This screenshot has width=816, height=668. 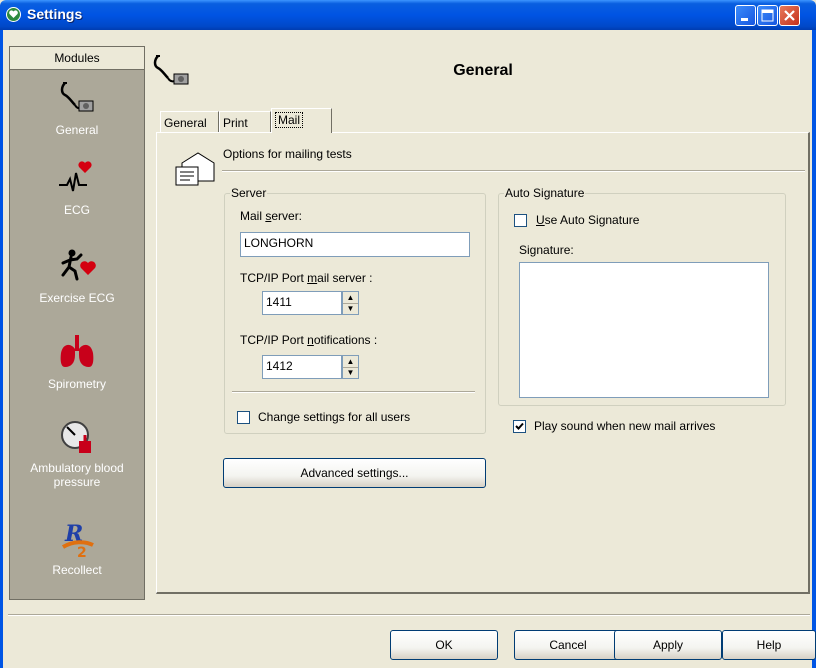 I want to click on running-heart-icon, so click(x=78, y=265).